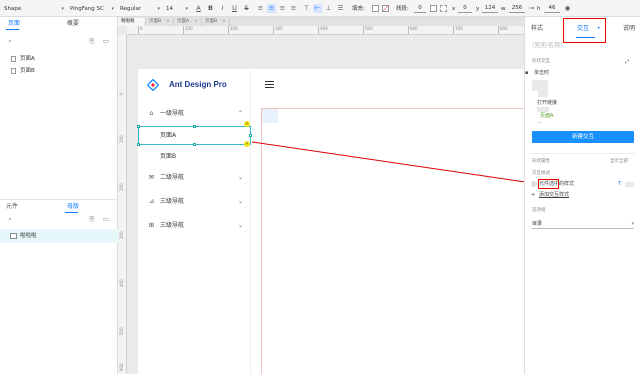 Image resolution: width=640 pixels, height=374 pixels. What do you see at coordinates (151, 113) in the screenshot?
I see `home-icon: ⌂` at bounding box center [151, 113].